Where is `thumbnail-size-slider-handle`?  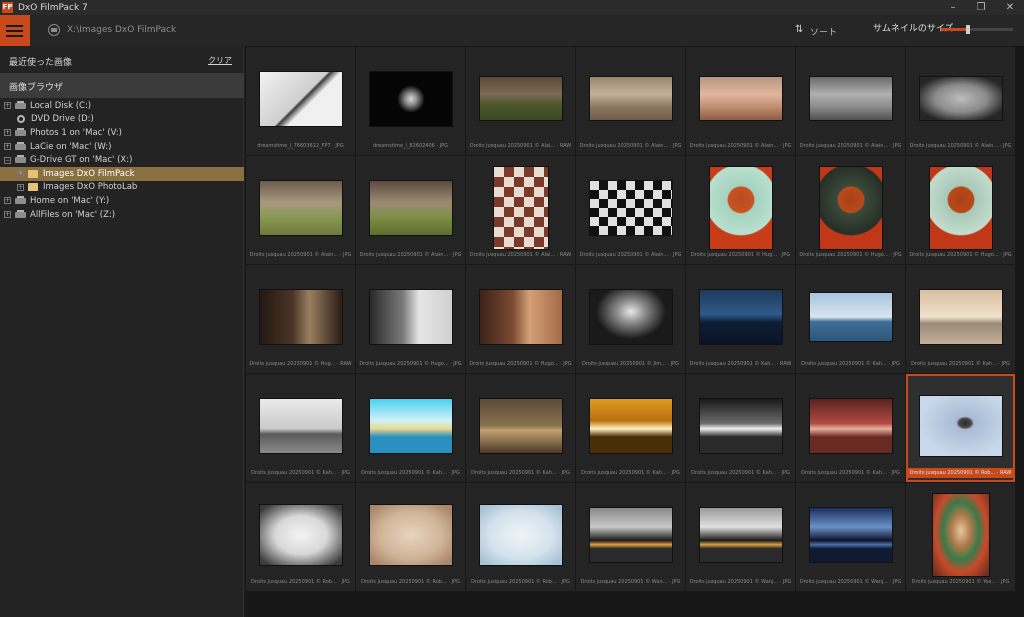
thumbnail-size-slider-handle is located at coordinates (968, 29).